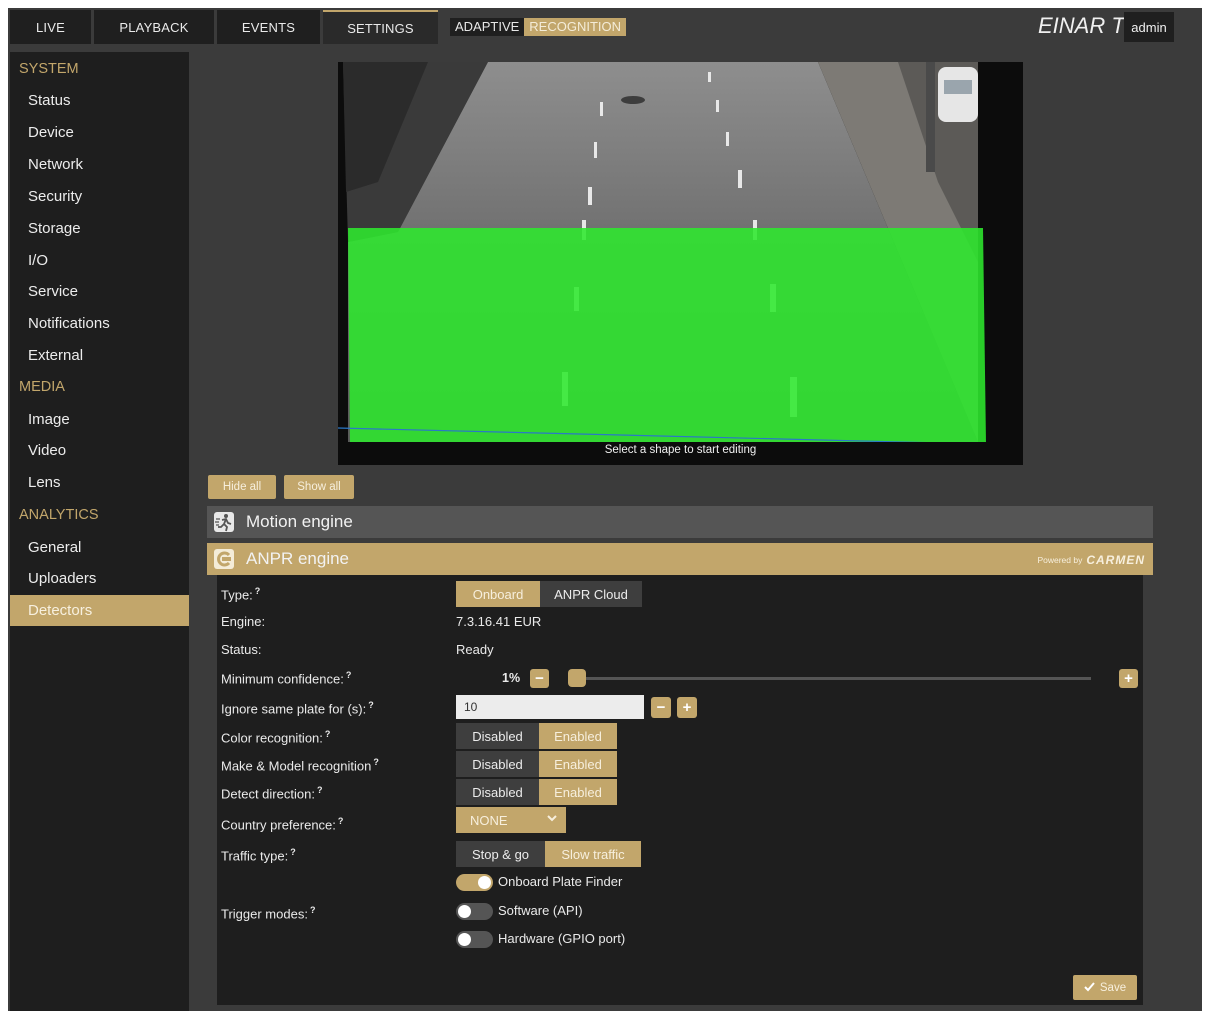  I want to click on save-label: Save, so click(1113, 987).